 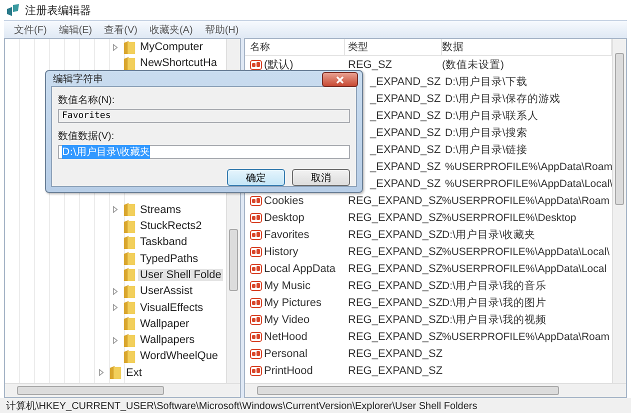 I want to click on close-icon, so click(x=340, y=80).